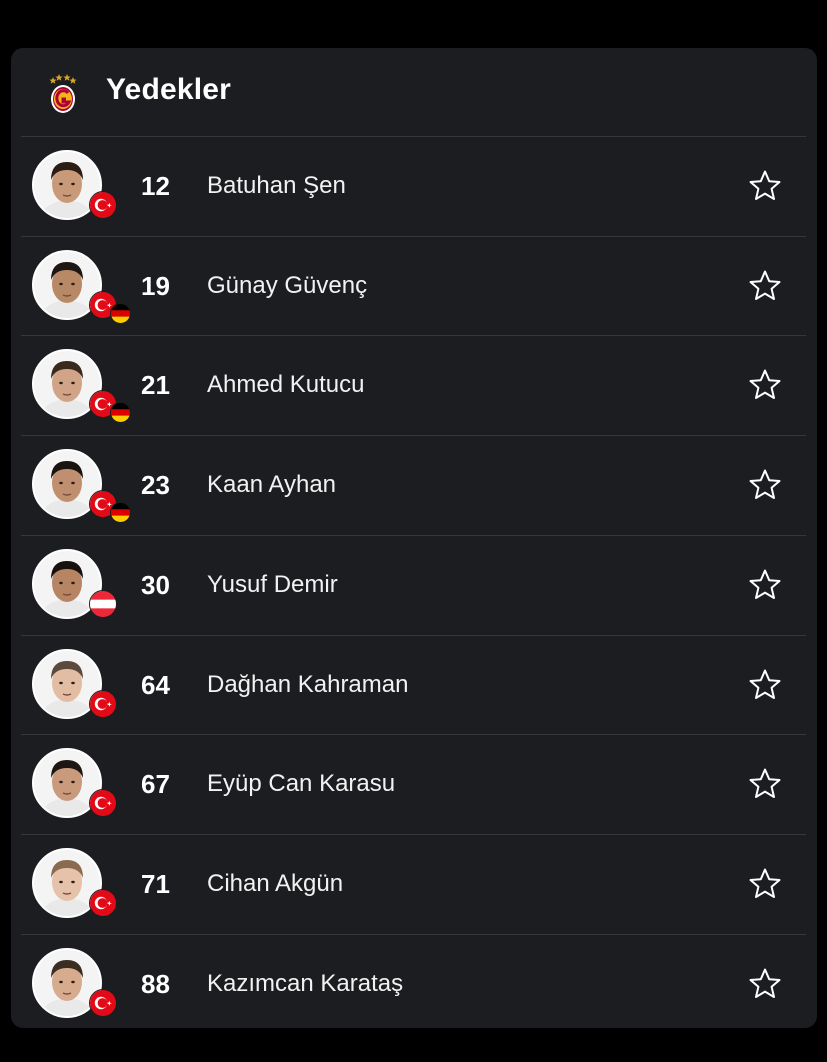  Describe the element at coordinates (307, 685) in the screenshot. I see `player-name: Dağhan Kahraman` at that location.